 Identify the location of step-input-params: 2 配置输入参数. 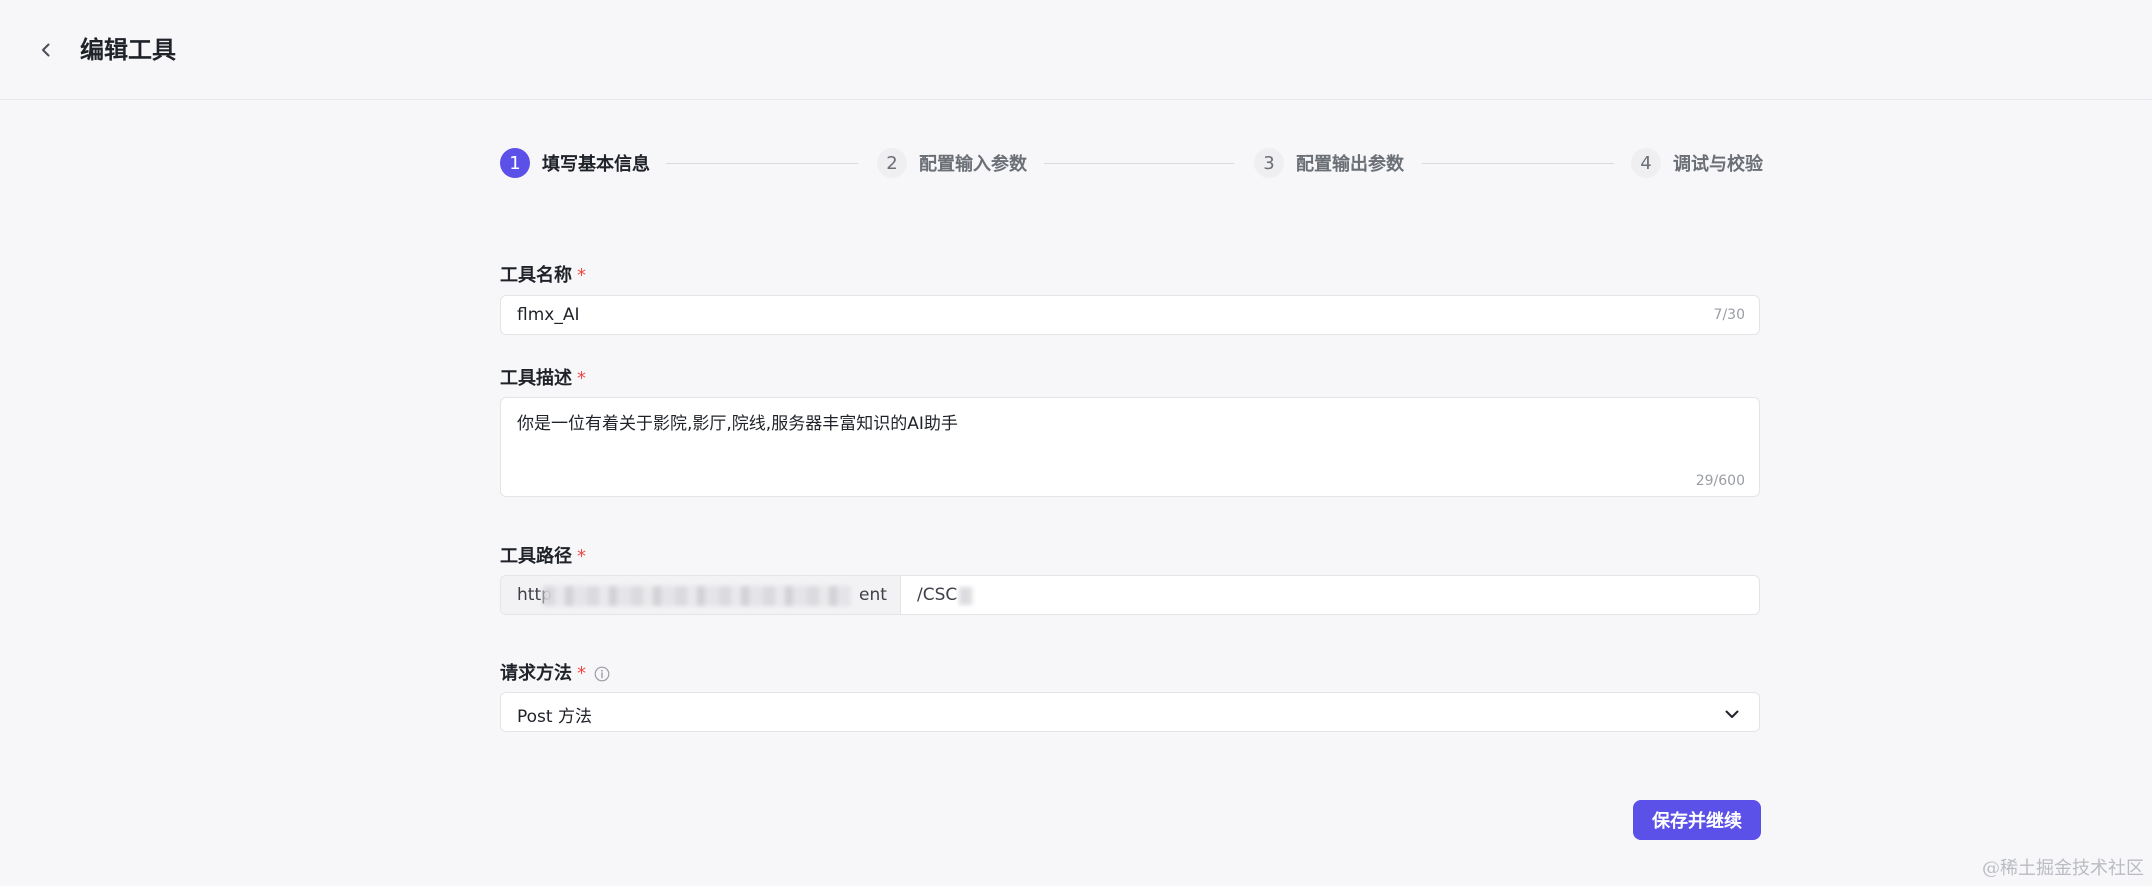
(952, 163).